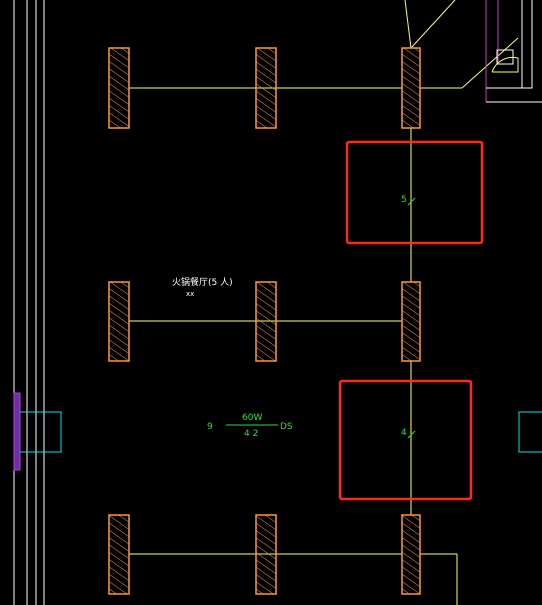  What do you see at coordinates (408, 433) in the screenshot?
I see `tick-mark-lower: 4` at bounding box center [408, 433].